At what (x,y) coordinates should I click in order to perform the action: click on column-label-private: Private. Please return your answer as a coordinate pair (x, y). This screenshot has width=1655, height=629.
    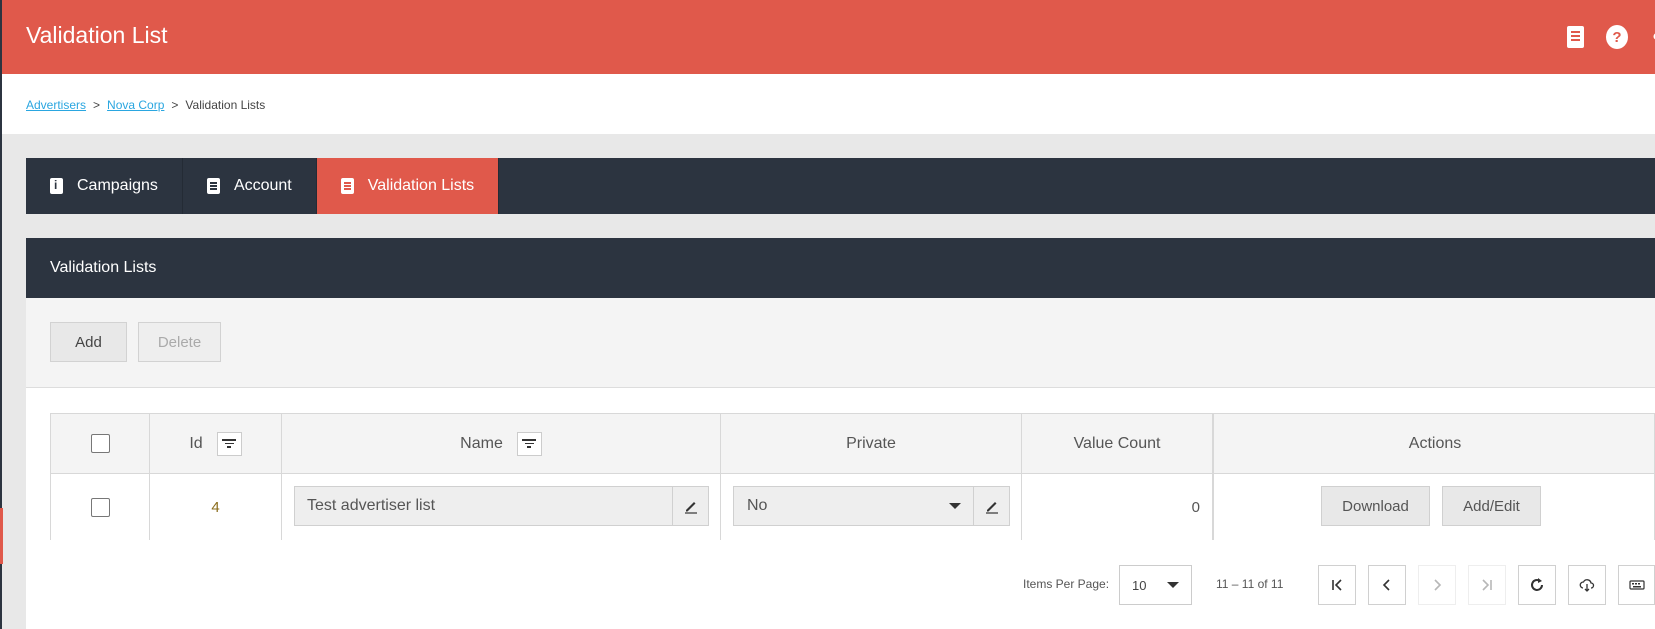
    Looking at the image, I should click on (871, 443).